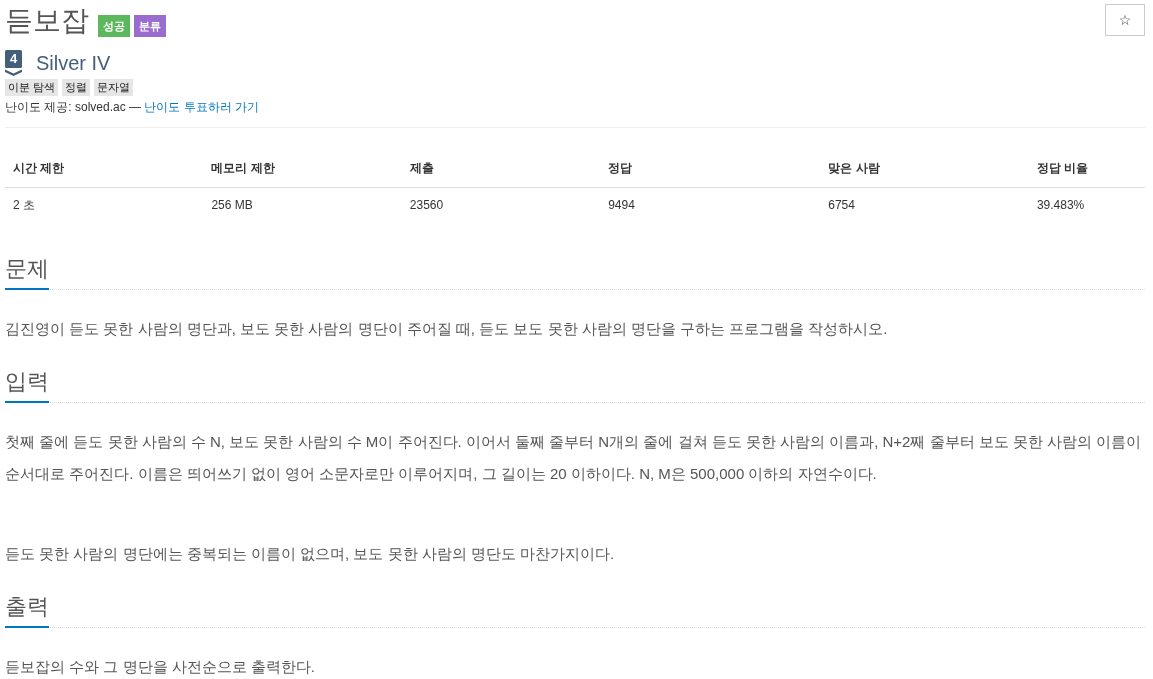 This screenshot has height=679, width=1153. What do you see at coordinates (27, 610) in the screenshot?
I see `section-heading: 출력` at bounding box center [27, 610].